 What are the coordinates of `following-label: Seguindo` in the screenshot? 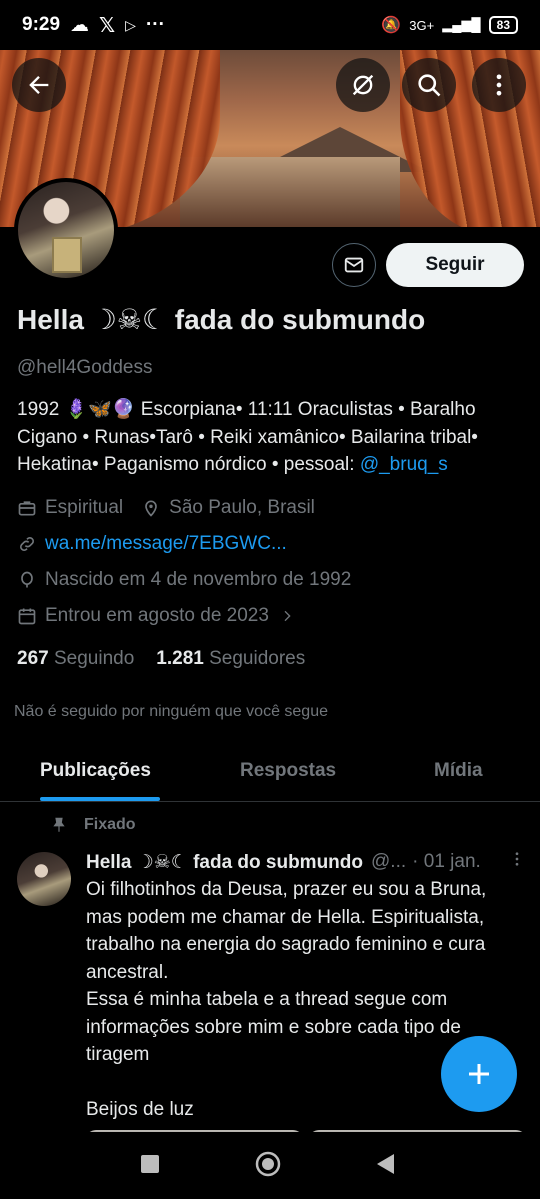 It's located at (94, 658).